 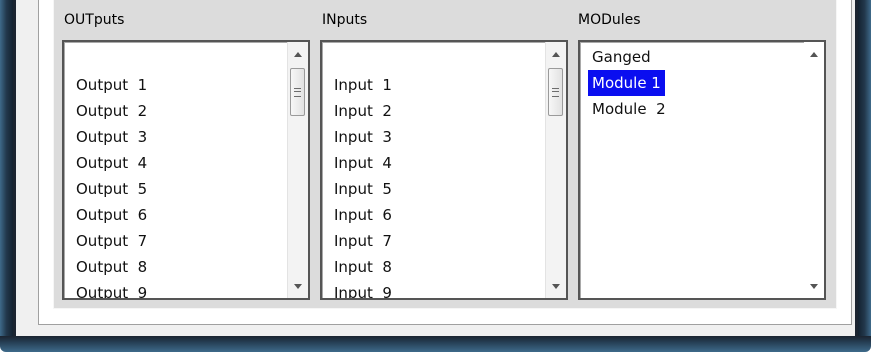 I want to click on list-item: Input 1, so click(x=436, y=85).